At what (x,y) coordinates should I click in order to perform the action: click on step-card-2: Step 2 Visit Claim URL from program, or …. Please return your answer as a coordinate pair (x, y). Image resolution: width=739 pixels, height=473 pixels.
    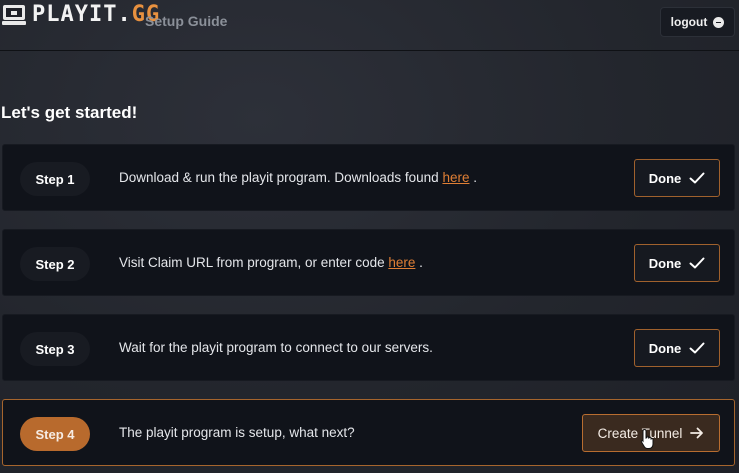
    Looking at the image, I should click on (368, 262).